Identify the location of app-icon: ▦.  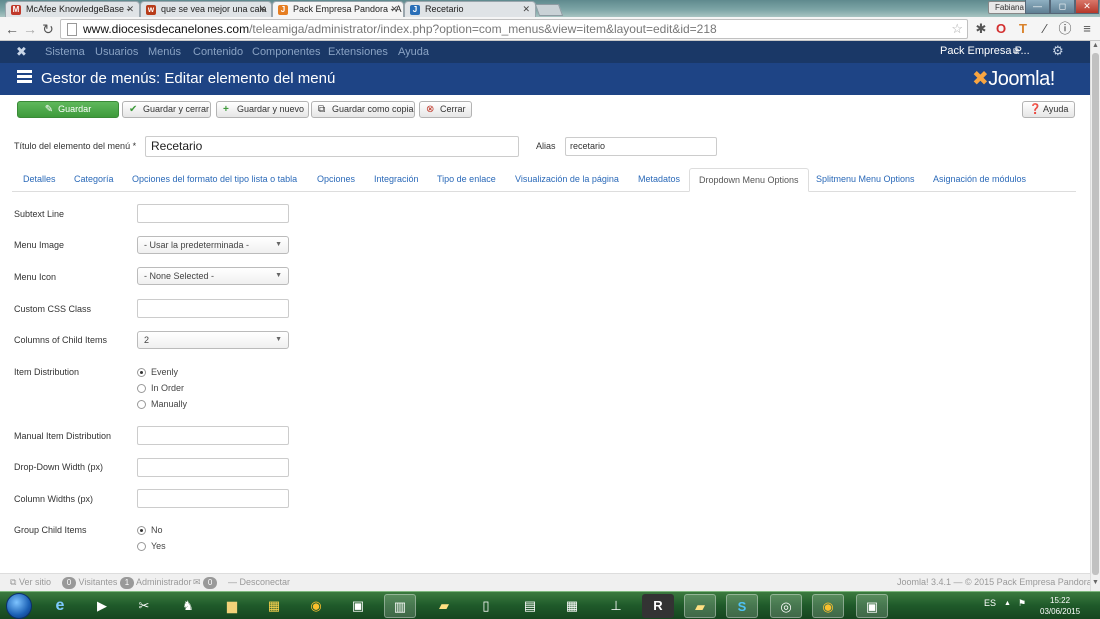
(572, 606).